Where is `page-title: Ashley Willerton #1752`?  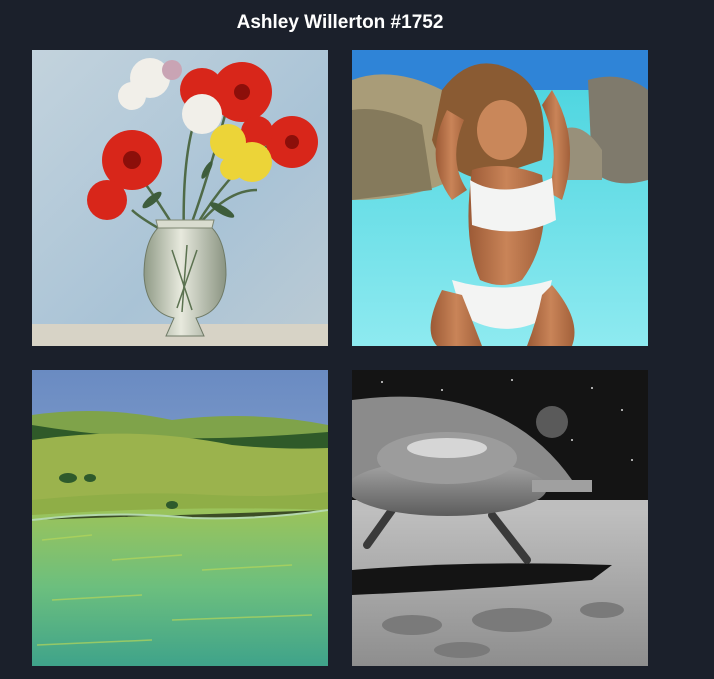
page-title: Ashley Willerton #1752 is located at coordinates (340, 22).